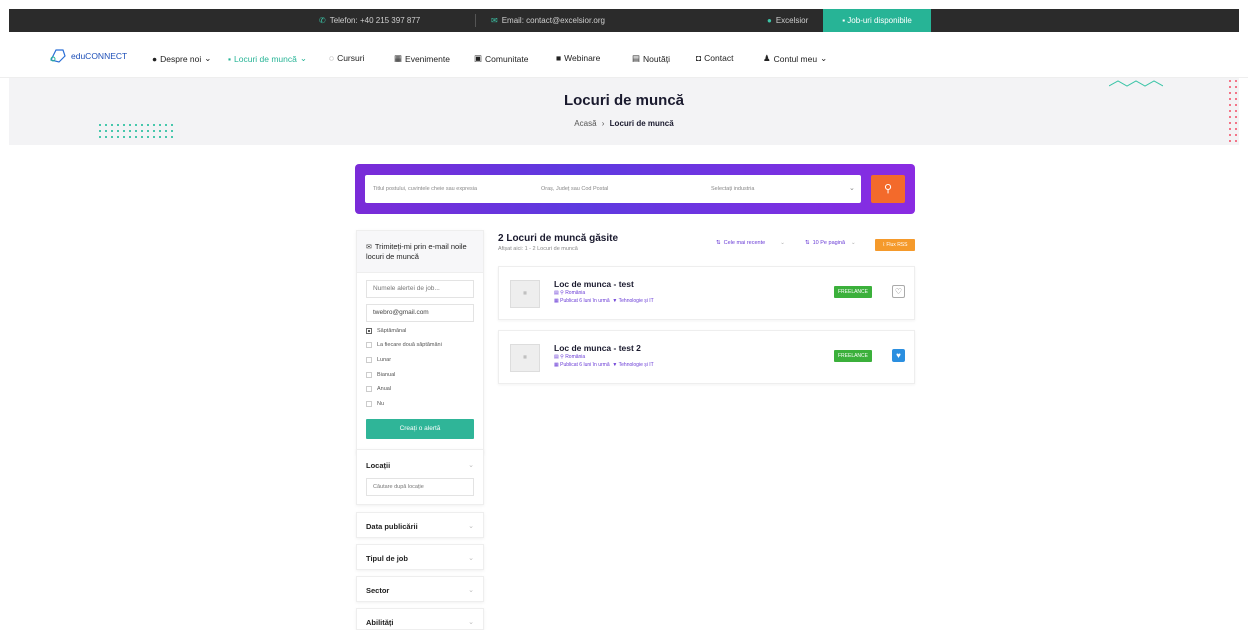 This screenshot has height=630, width=1248. I want to click on breadcrumb-home: Acasă, so click(585, 123).